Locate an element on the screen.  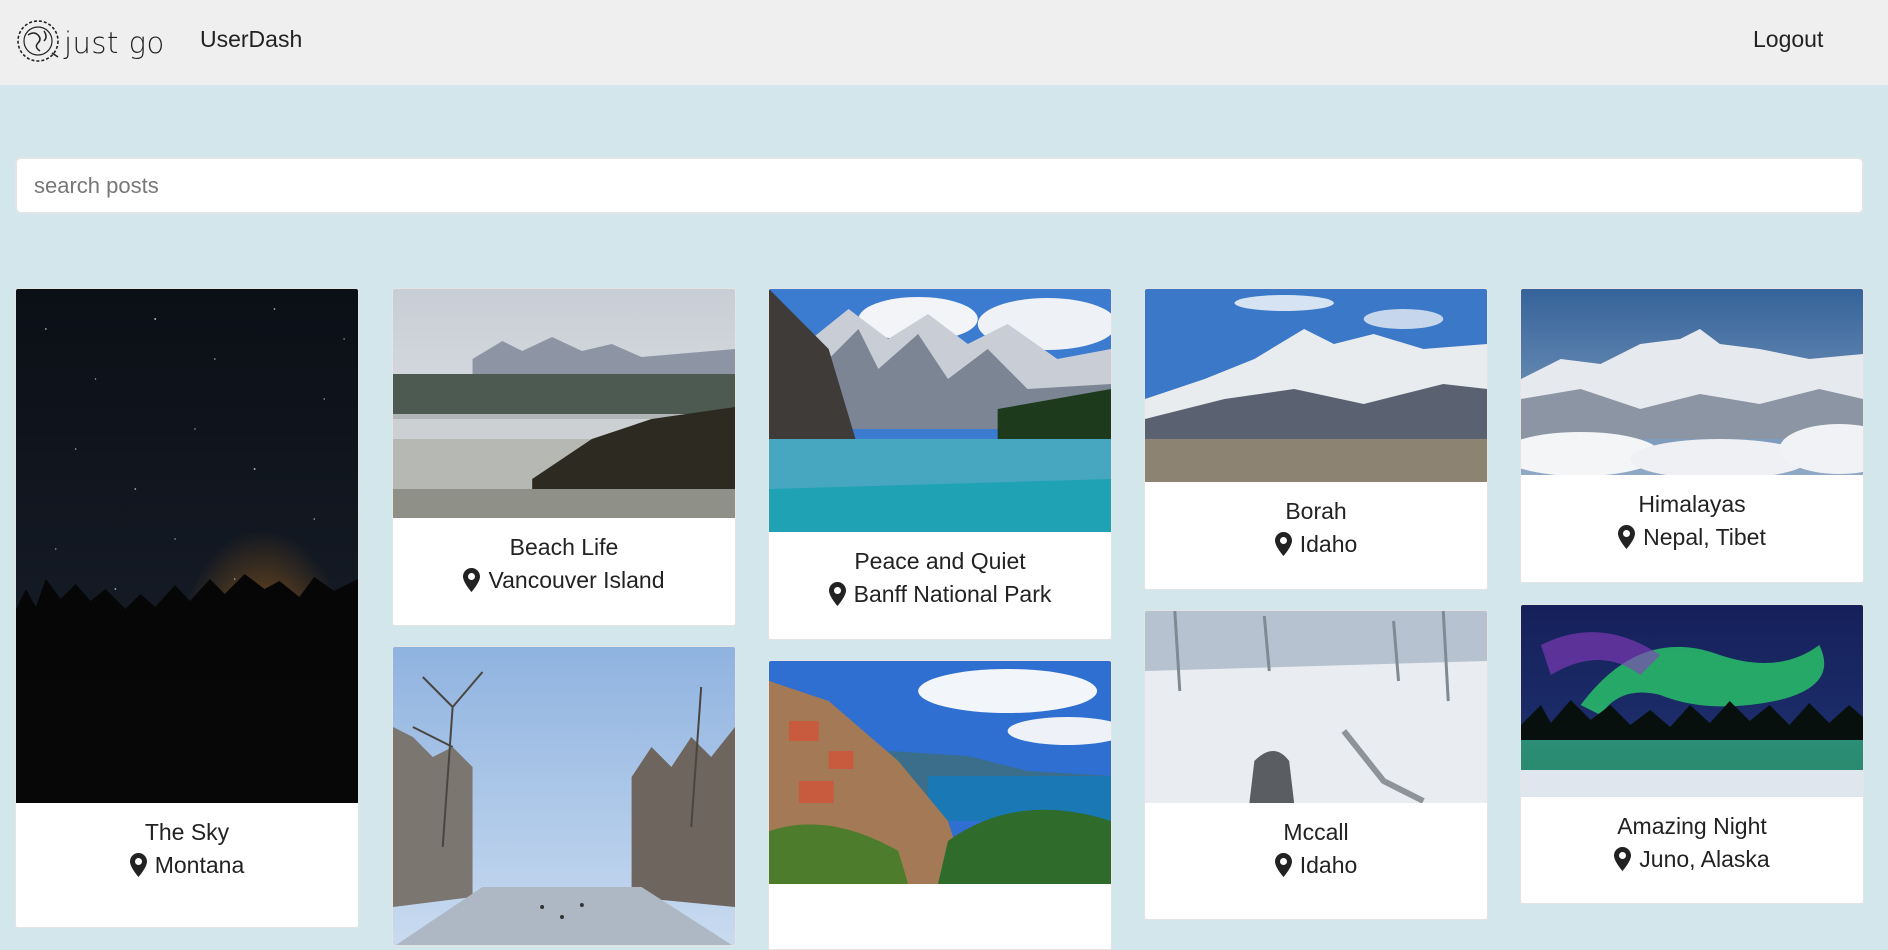
post-location: Juno, Alaska is located at coordinates (1692, 859).